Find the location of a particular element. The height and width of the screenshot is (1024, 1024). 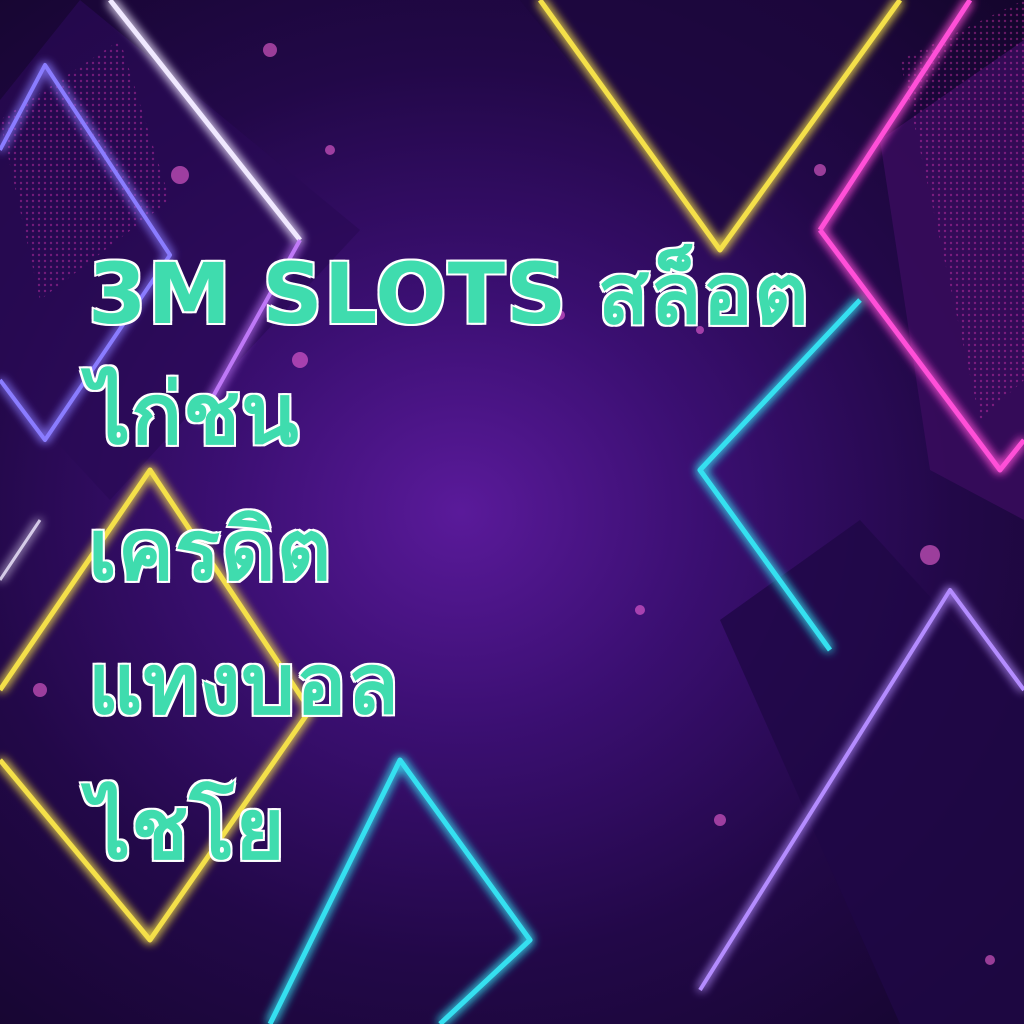

headline-line-4: แทงบอล is located at coordinates (244, 684).